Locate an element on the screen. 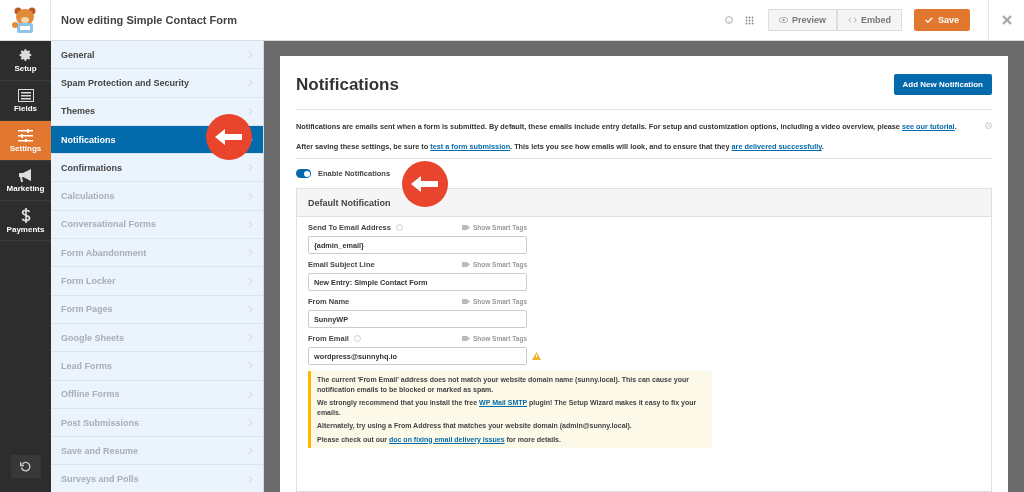 This screenshot has height=492, width=1024. revision-history-button is located at coordinates (25, 466).